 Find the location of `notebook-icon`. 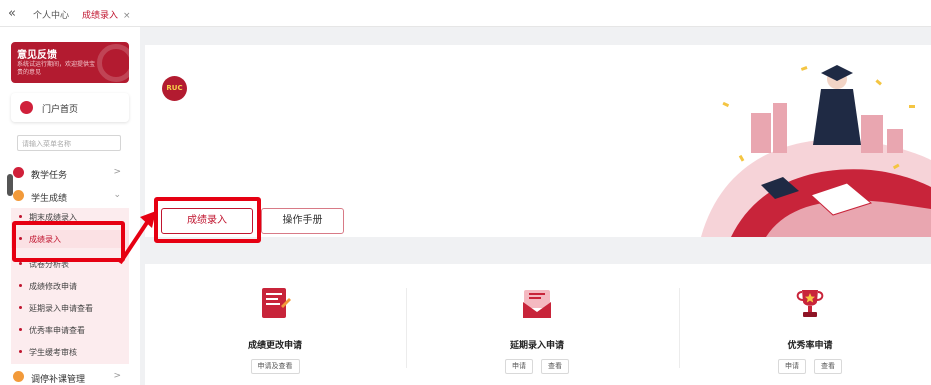

notebook-icon is located at coordinates (276, 303).